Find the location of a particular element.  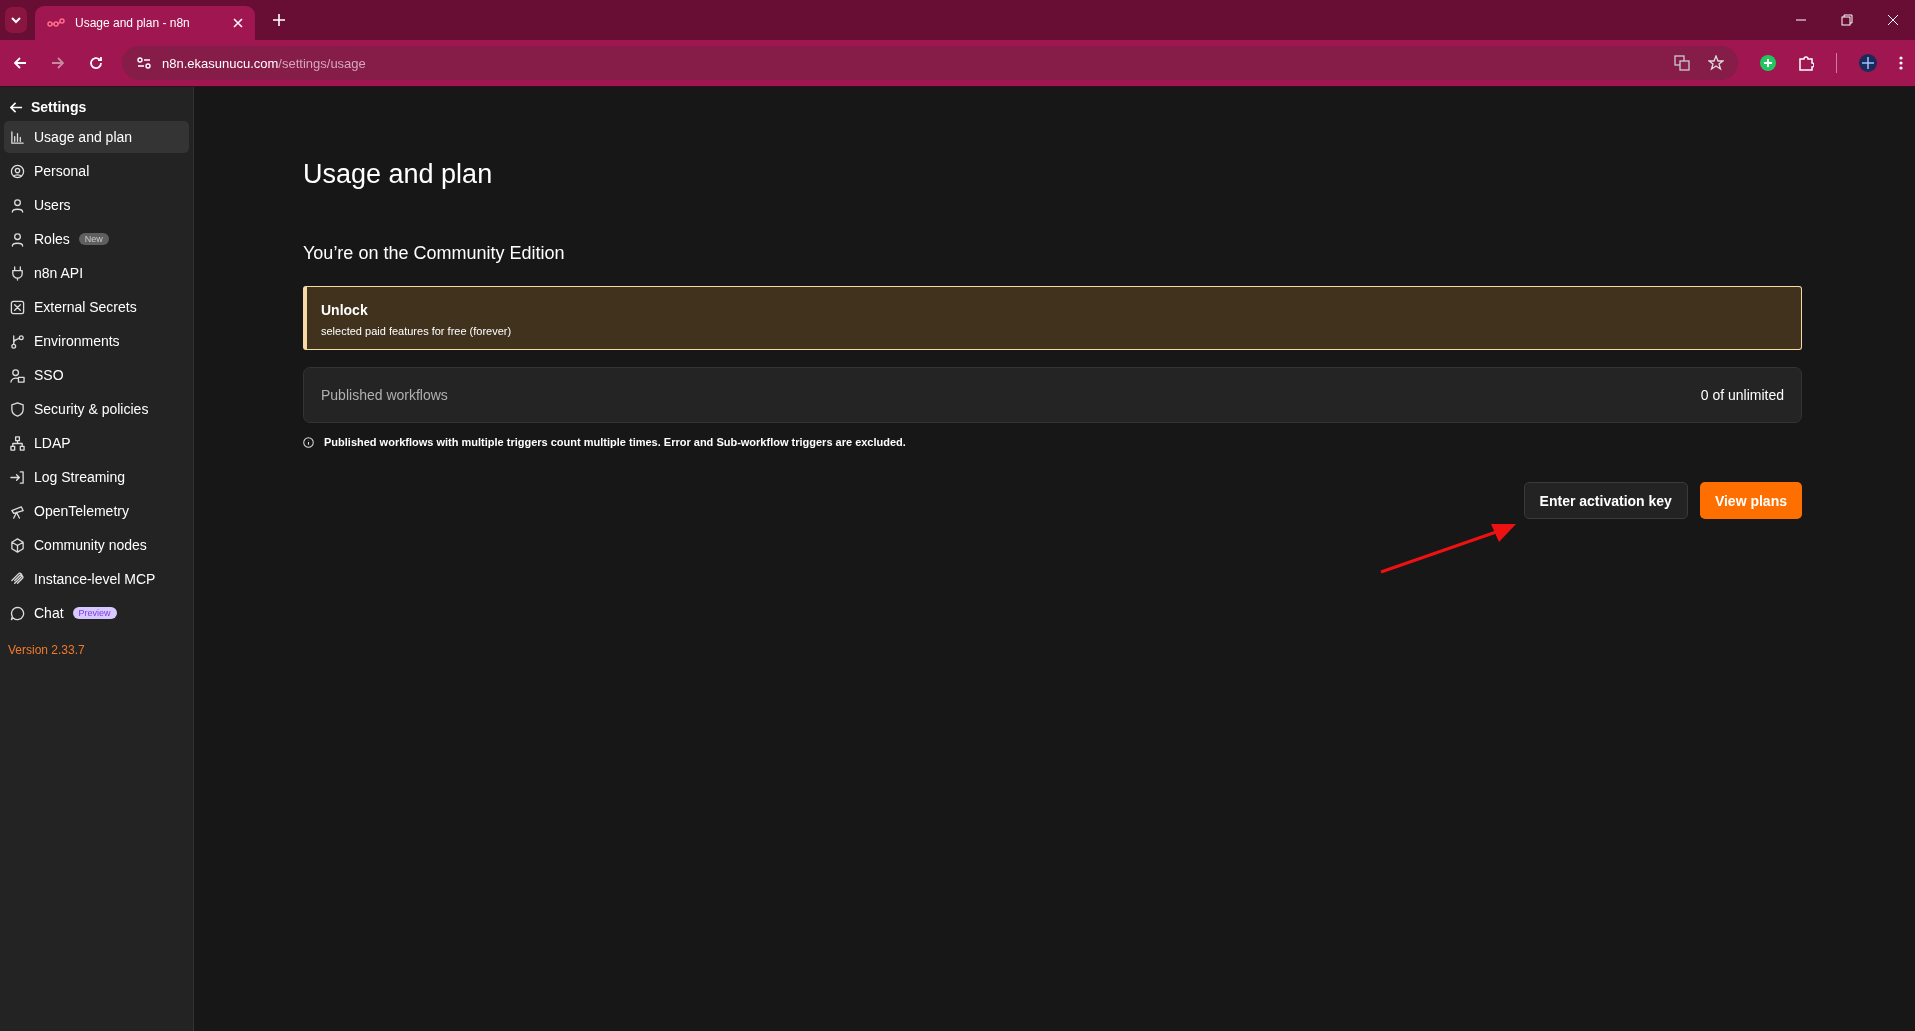

sidebar-item: Log Streaming is located at coordinates (96, 477).